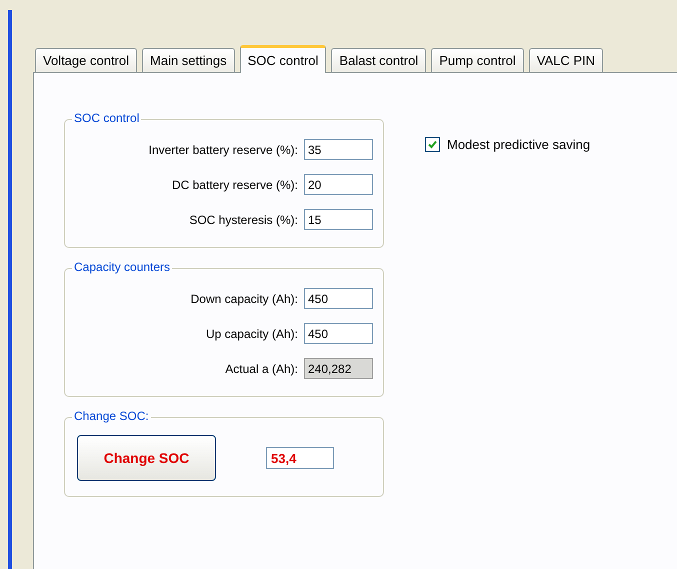 This screenshot has height=569, width=677. What do you see at coordinates (518, 144) in the screenshot?
I see `checkbox-label: Modest predictive saving` at bounding box center [518, 144].